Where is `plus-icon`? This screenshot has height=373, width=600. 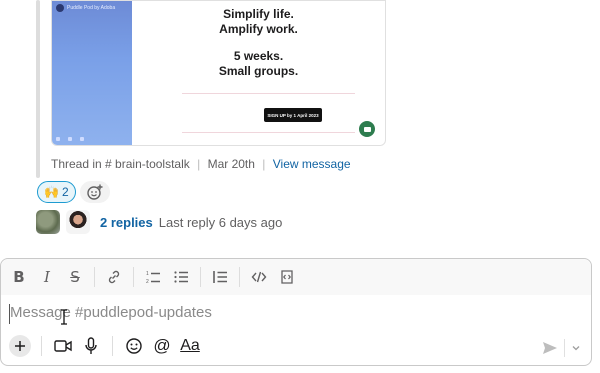 plus-icon is located at coordinates (20, 346).